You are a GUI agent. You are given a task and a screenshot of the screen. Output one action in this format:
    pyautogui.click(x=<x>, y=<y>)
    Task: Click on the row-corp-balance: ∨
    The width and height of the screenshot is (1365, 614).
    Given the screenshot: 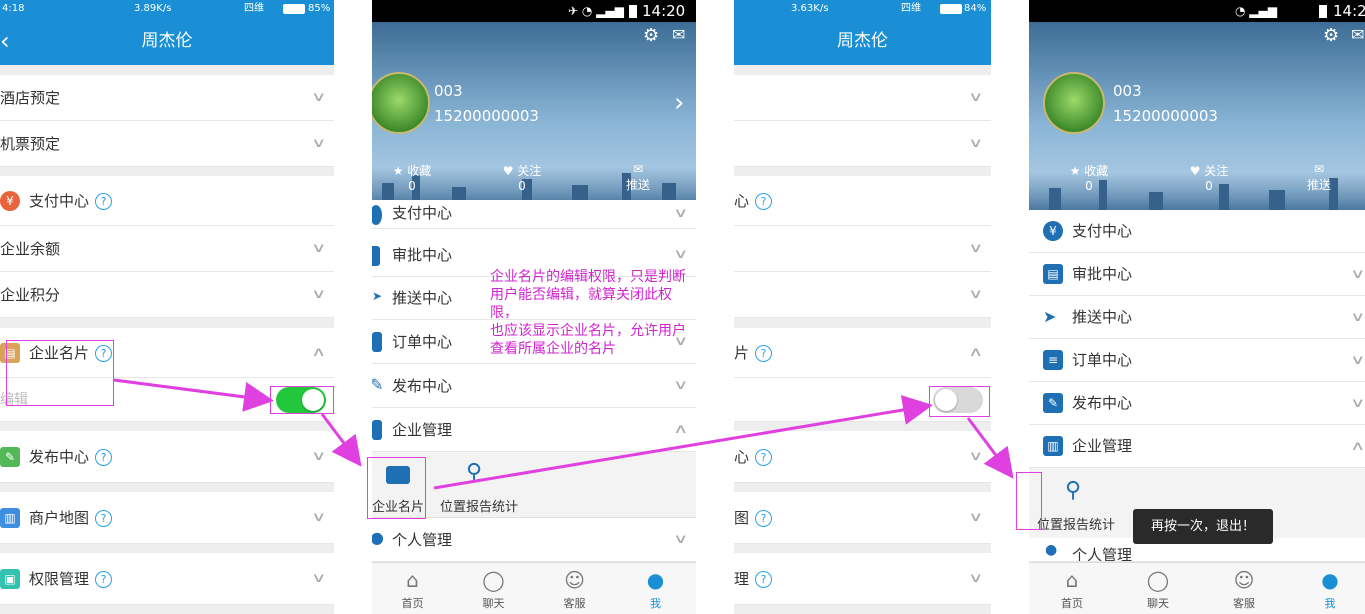 What is the action you would take?
    pyautogui.click(x=862, y=249)
    